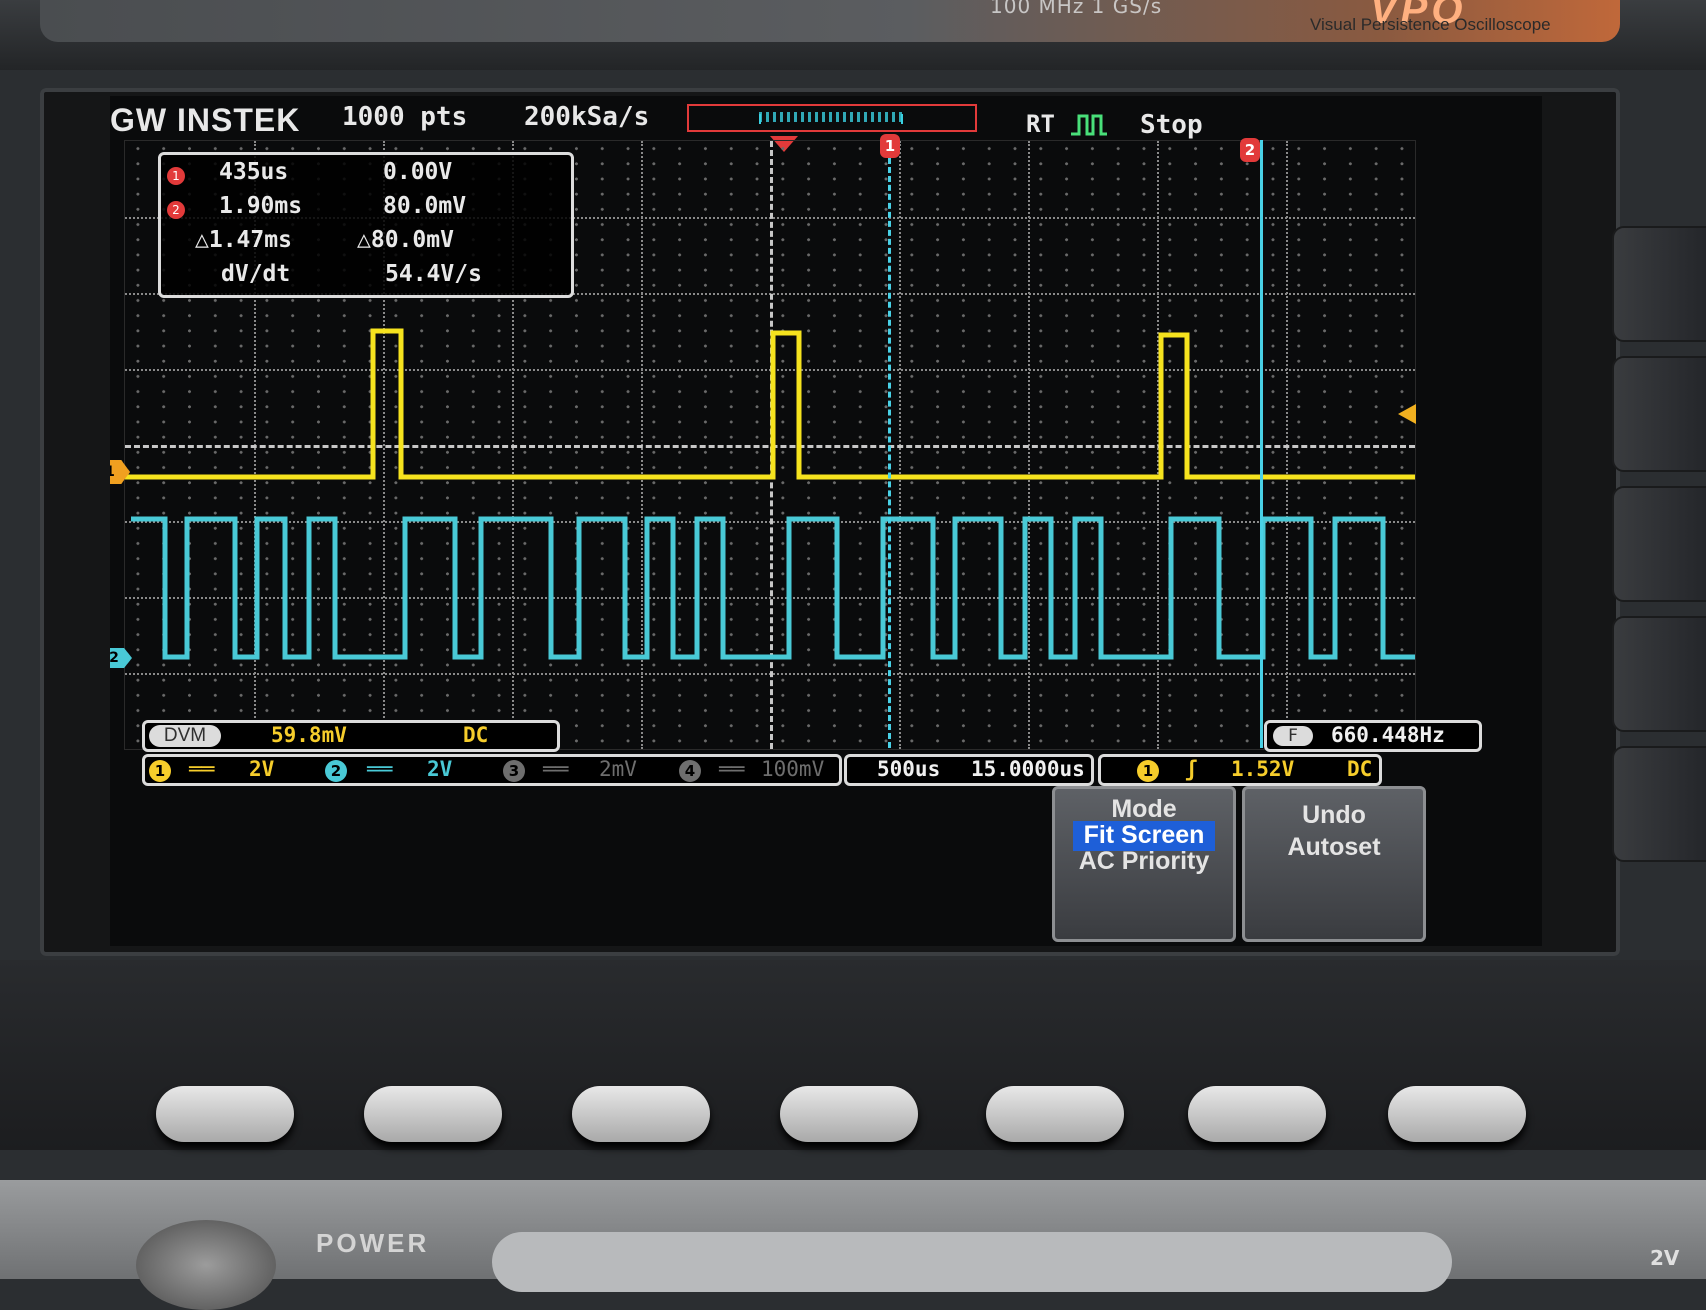 This screenshot has height=1310, width=1706. I want to click on ch4-coupling-icon: ══, so click(732, 769).